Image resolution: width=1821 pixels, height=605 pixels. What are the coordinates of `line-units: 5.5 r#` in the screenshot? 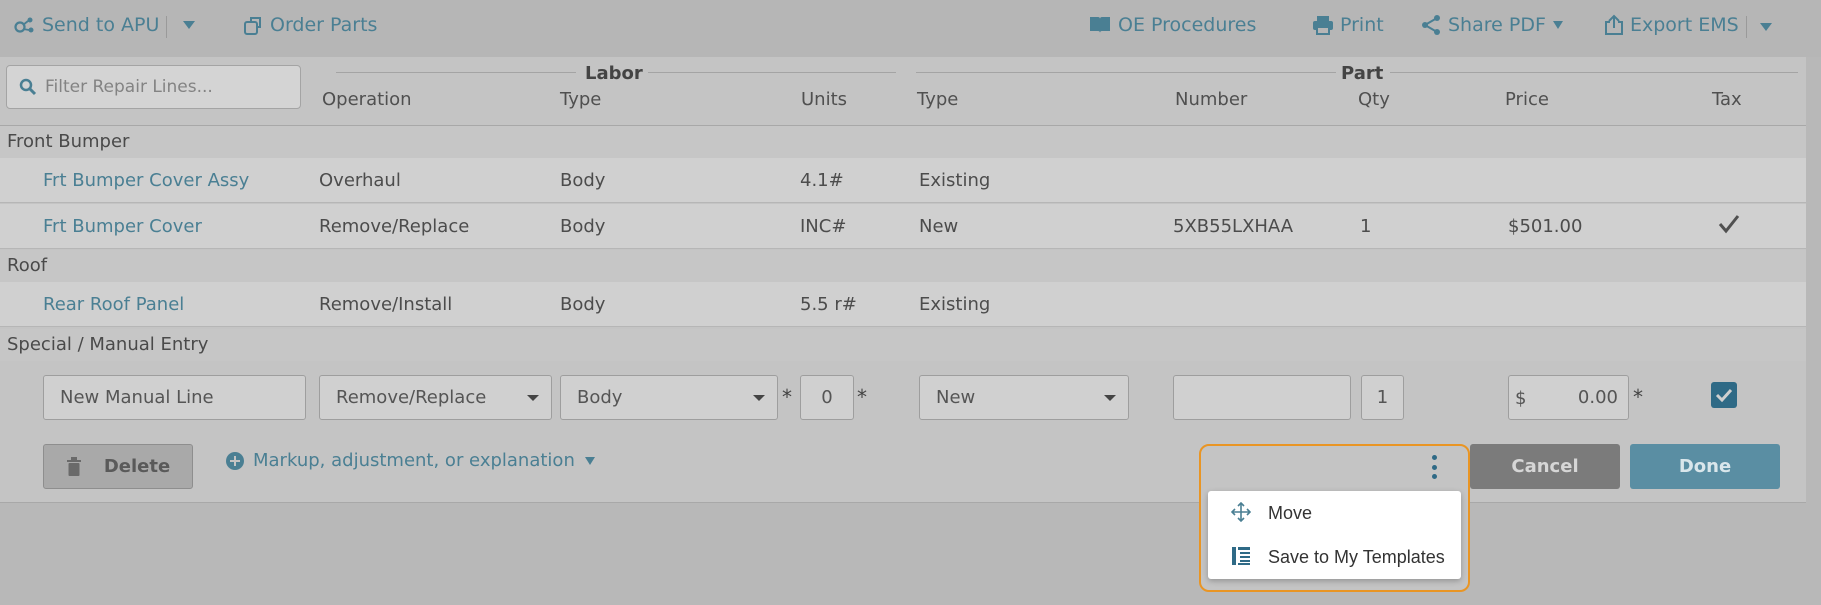 It's located at (828, 304).